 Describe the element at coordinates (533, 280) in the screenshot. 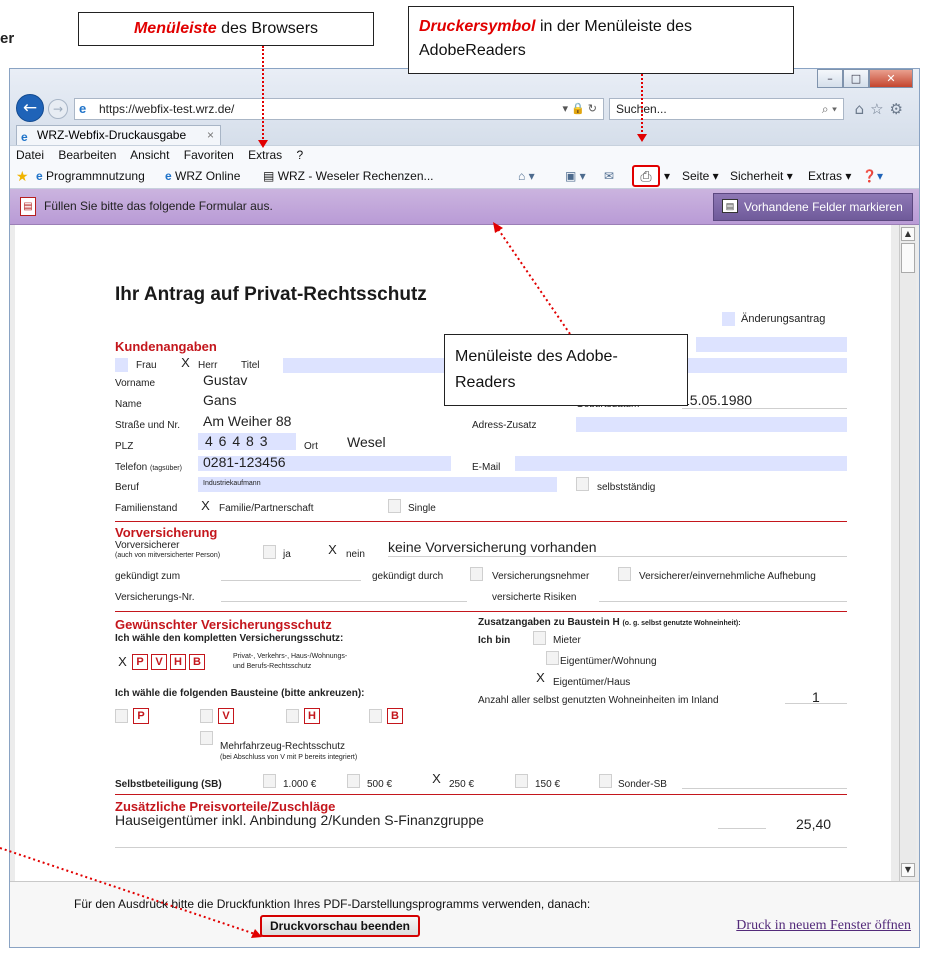

I see `callout-adobe-line` at that location.